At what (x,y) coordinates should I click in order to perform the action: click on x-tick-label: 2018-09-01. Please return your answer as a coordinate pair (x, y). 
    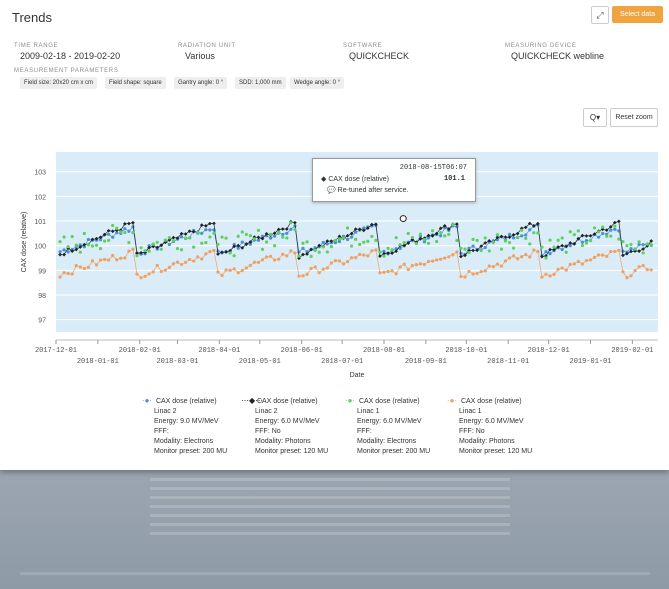
    Looking at the image, I should click on (426, 362).